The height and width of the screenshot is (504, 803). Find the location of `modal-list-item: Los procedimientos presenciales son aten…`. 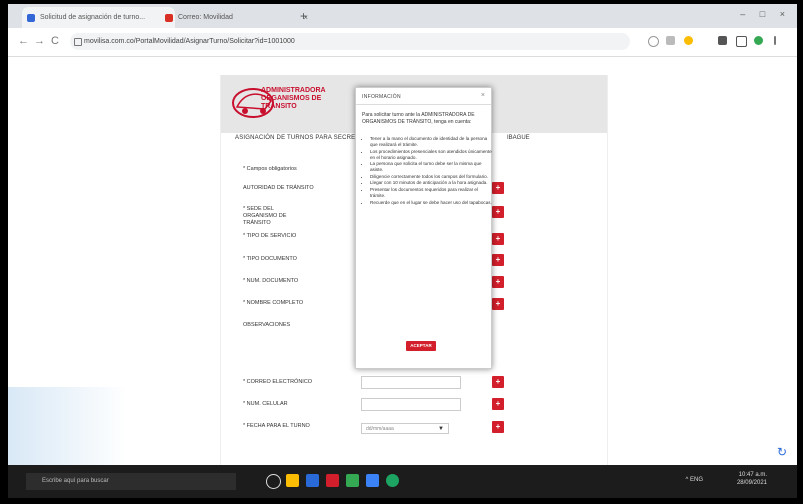

modal-list-item: Los procedimientos presenciales son aten… is located at coordinates (432, 155).